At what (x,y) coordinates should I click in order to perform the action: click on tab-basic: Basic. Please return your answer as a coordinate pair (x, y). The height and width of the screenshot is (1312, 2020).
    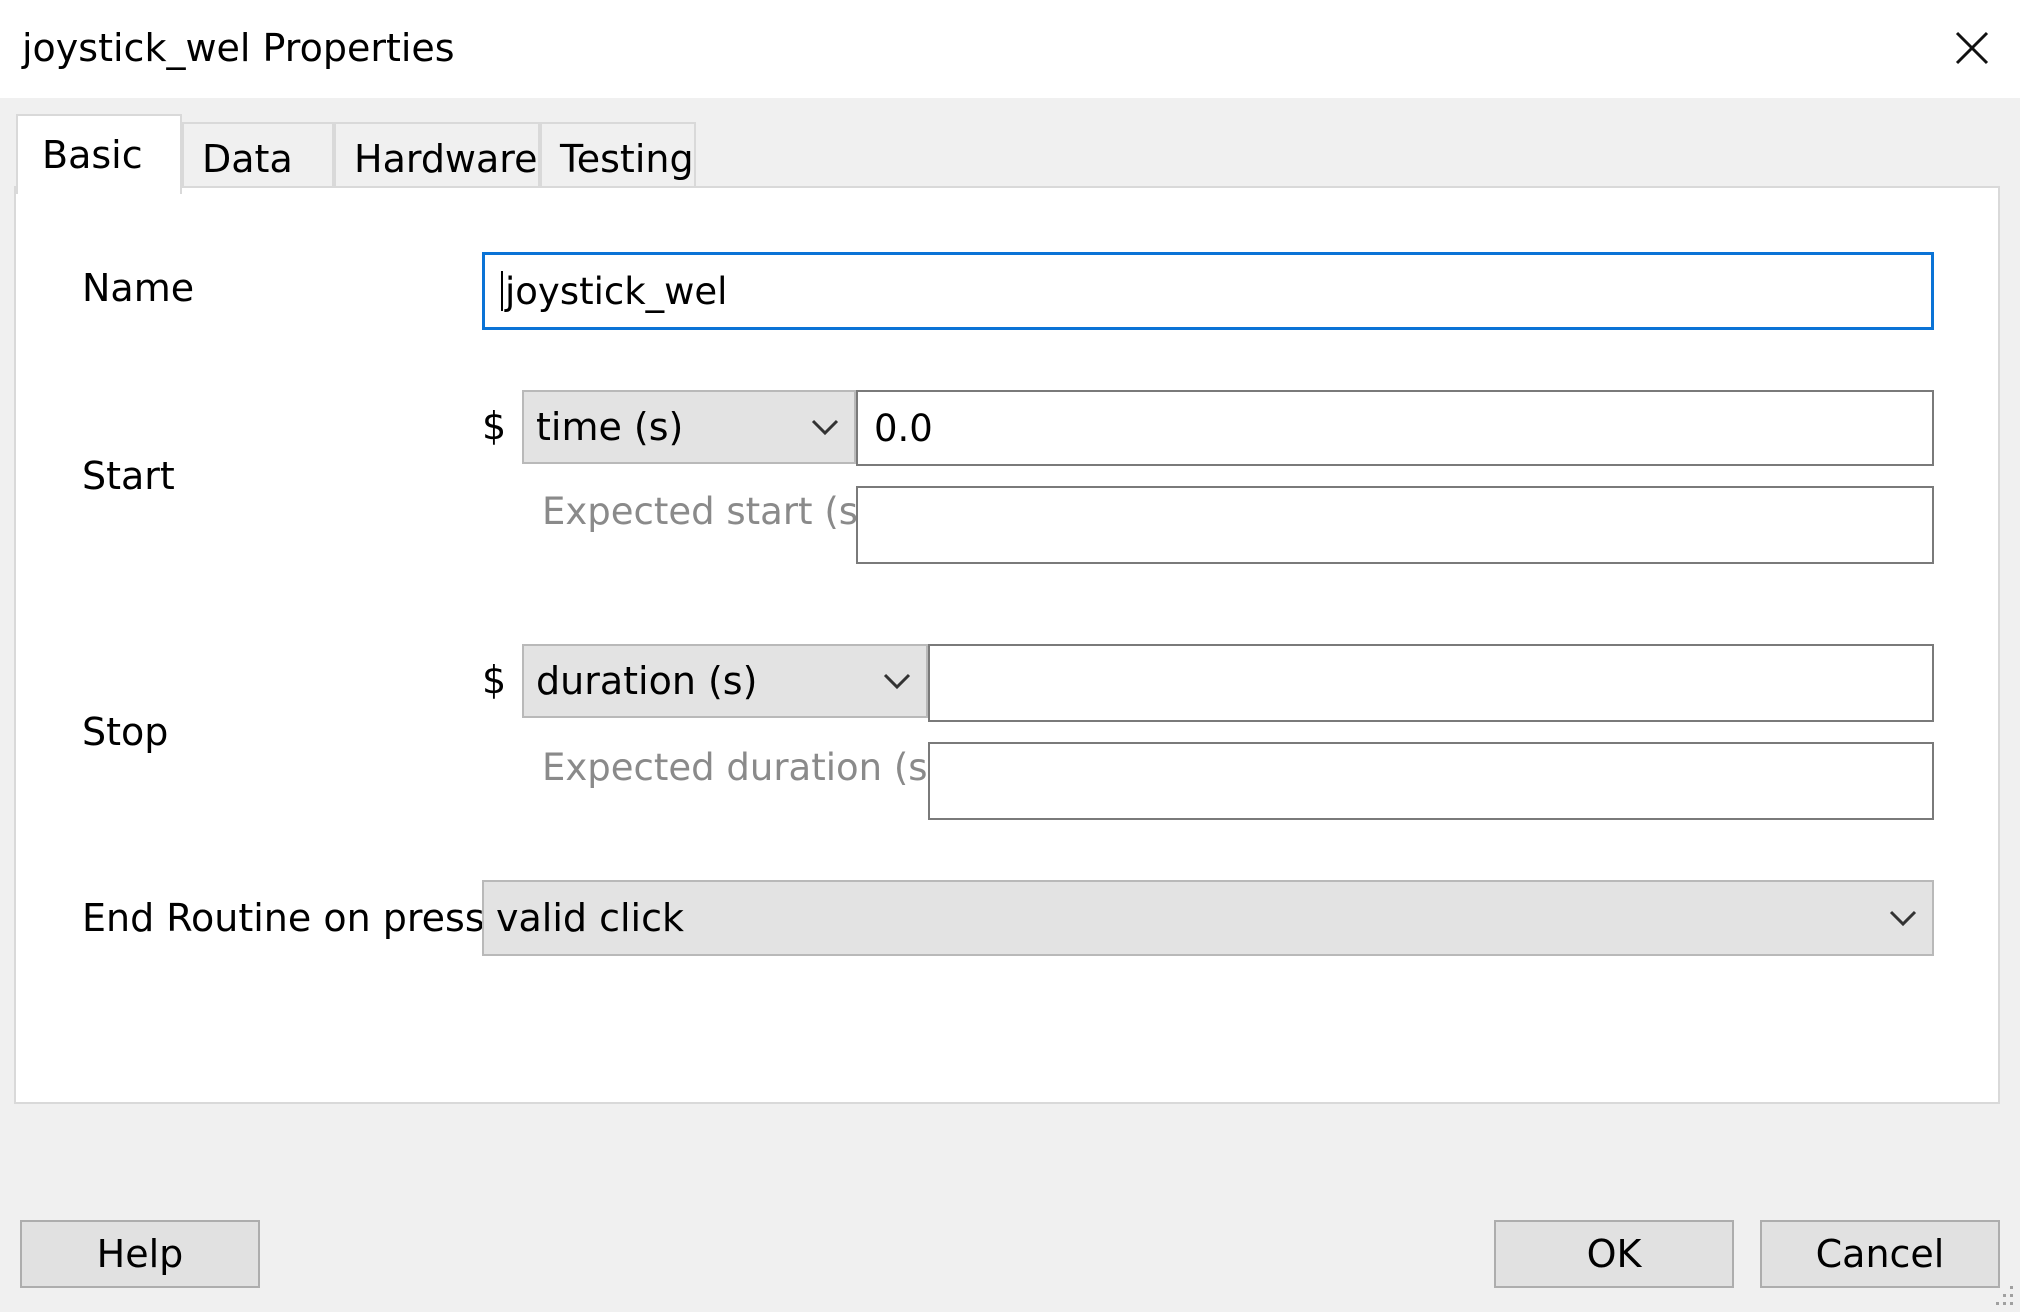
    Looking at the image, I should click on (99, 154).